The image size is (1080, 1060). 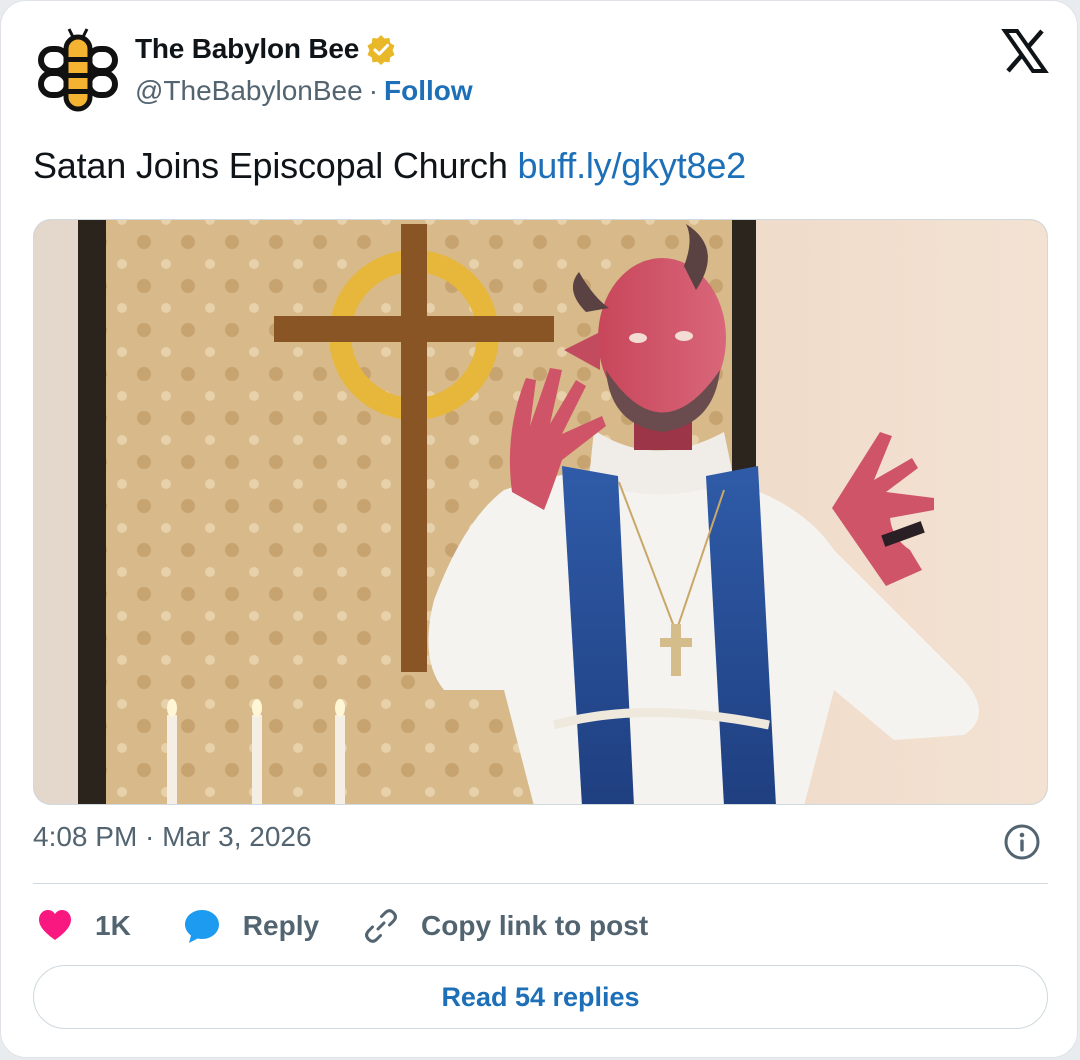 What do you see at coordinates (249, 91) in the screenshot?
I see `account-handle: @TheBabylonBee` at bounding box center [249, 91].